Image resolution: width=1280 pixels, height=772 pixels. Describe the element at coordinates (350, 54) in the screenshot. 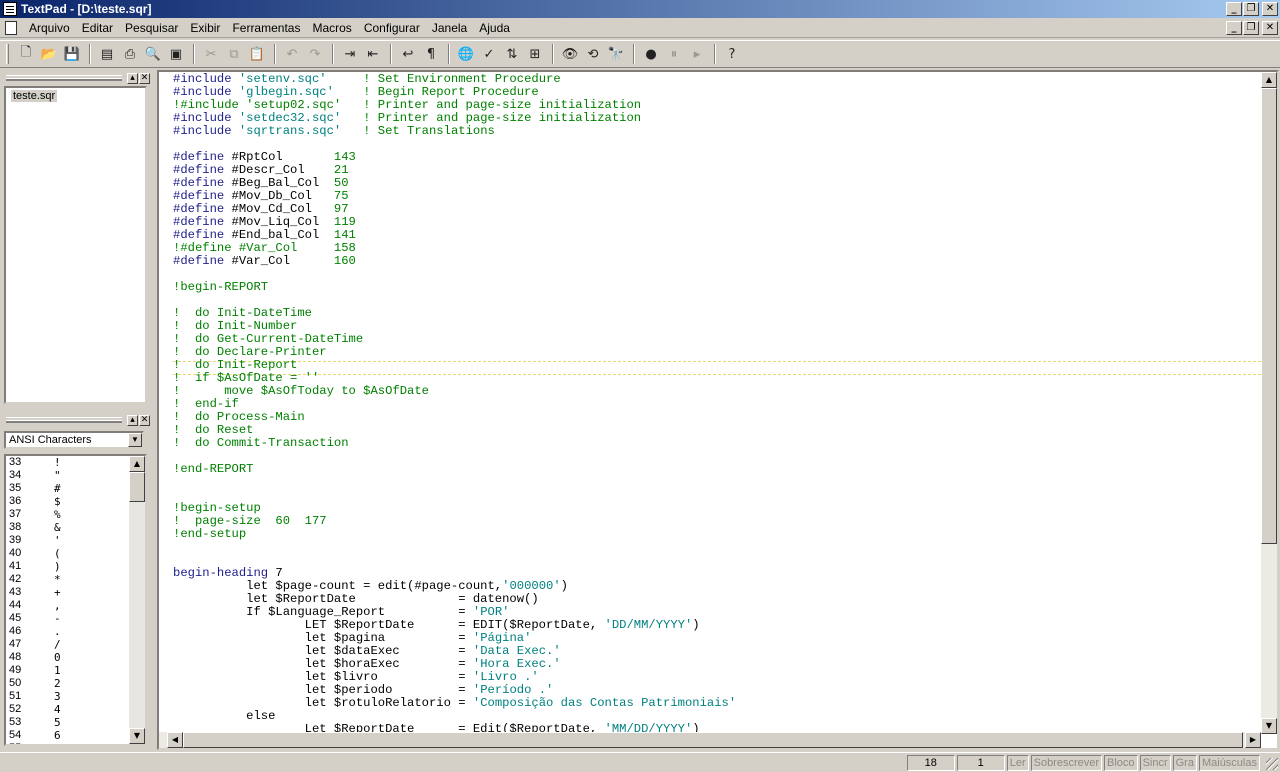

I see `indent-icon: ⇥` at that location.